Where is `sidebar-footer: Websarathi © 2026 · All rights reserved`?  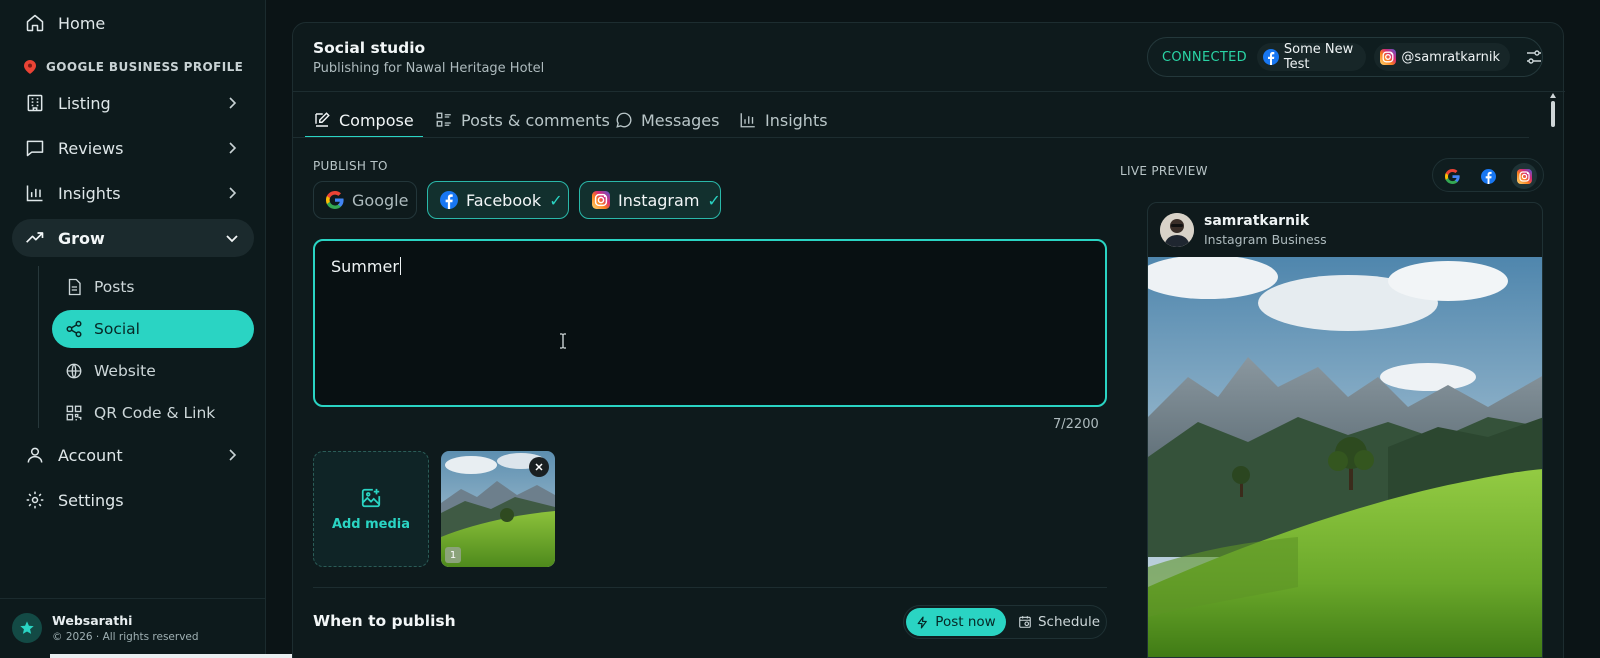
sidebar-footer: Websarathi © 2026 · All rights reserved is located at coordinates (133, 628).